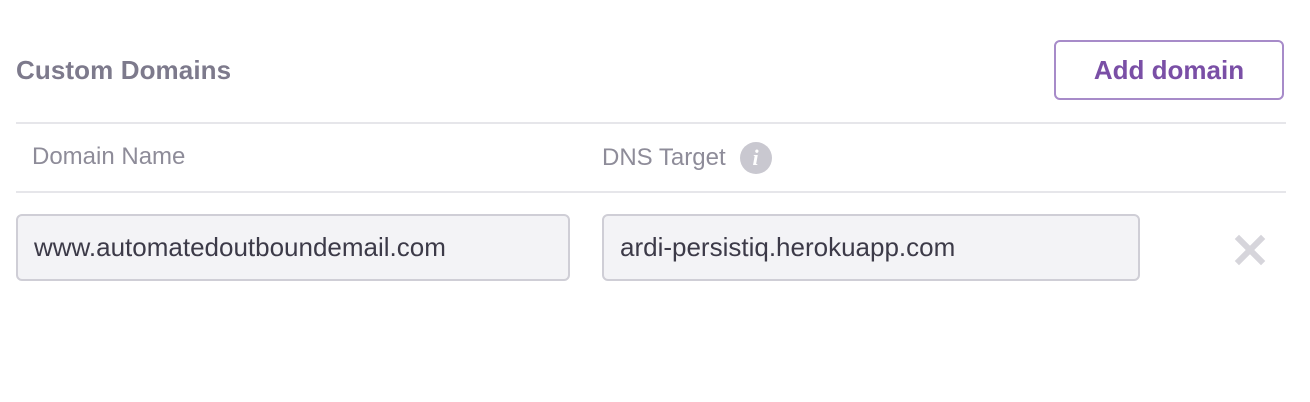 The width and height of the screenshot is (1310, 402). I want to click on remove-domain-button, so click(1250, 250).